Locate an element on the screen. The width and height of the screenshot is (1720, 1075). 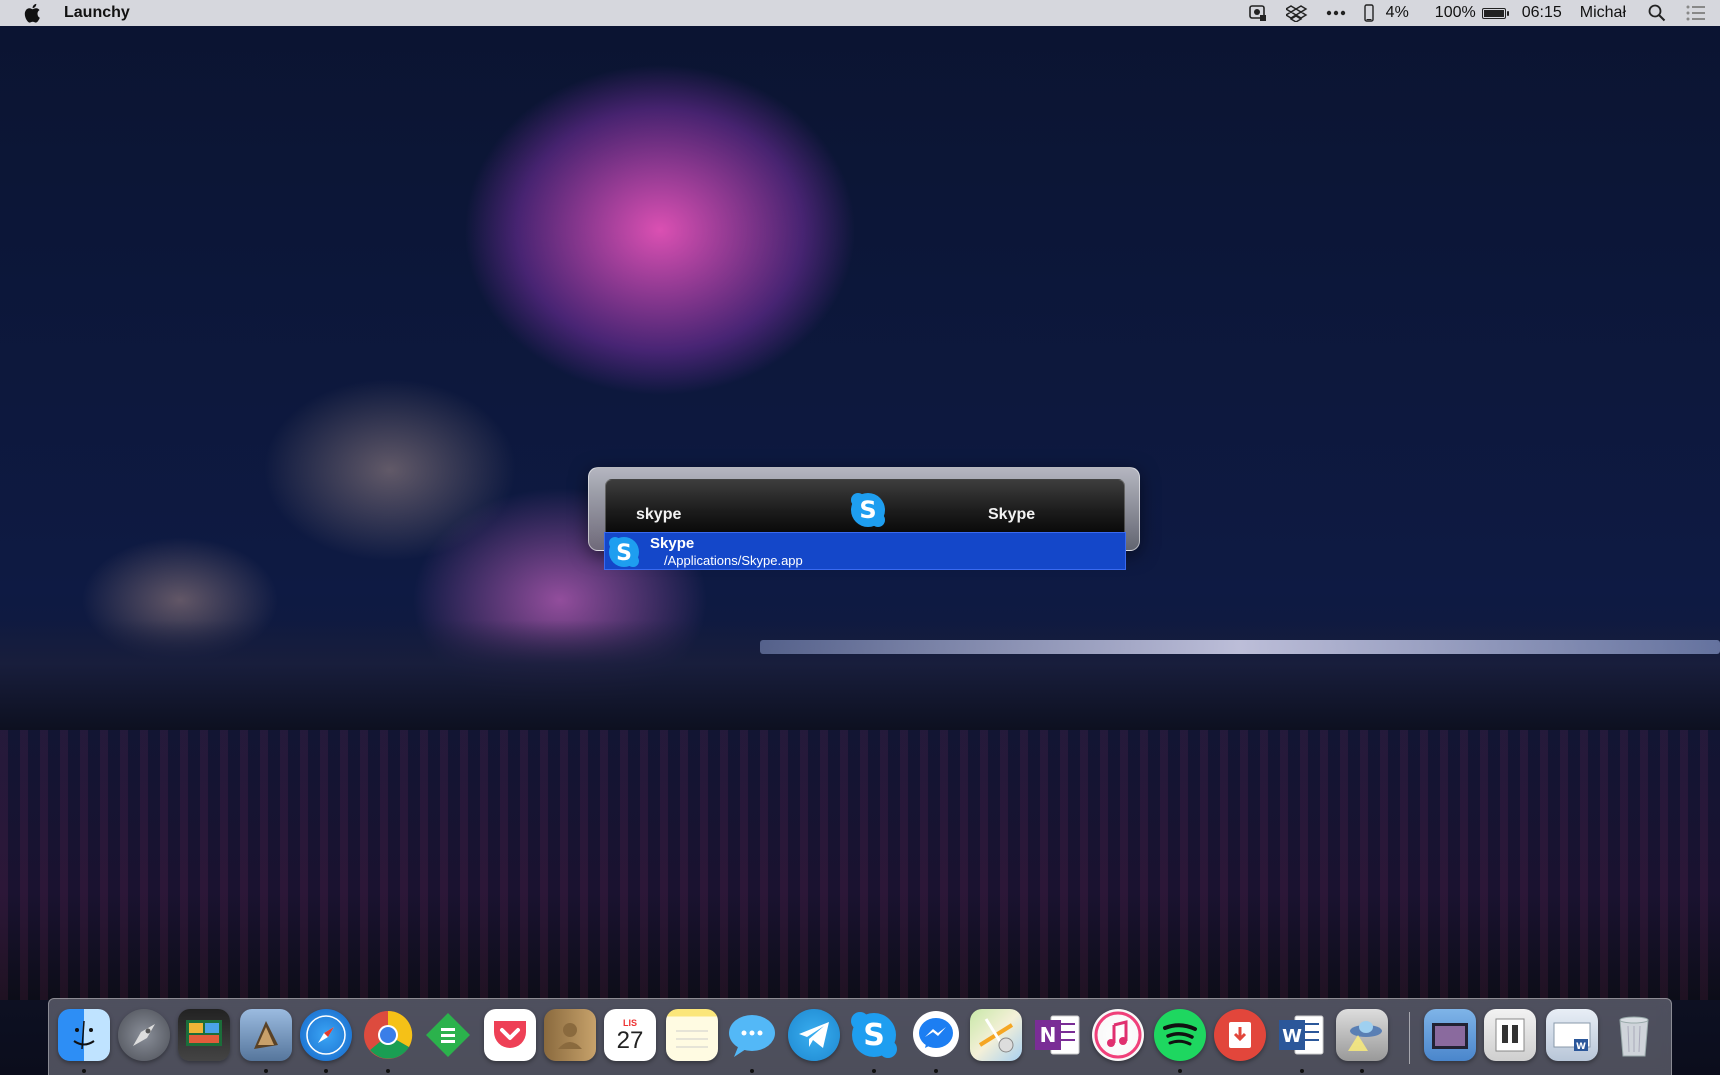
user-menu: Michał is located at coordinates (1603, 13).